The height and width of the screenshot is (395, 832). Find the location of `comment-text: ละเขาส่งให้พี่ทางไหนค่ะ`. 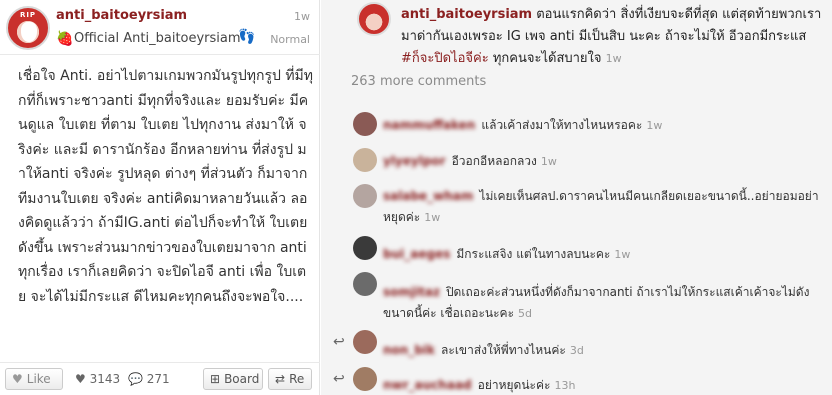

comment-text: ละเขาส่งให้พี่ทางไหนค่ะ is located at coordinates (503, 350).